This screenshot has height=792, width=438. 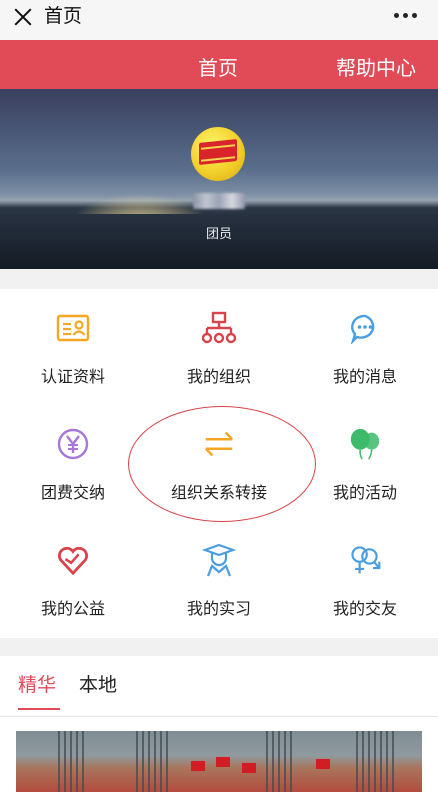 I want to click on grid-item-certification: 认证资料, so click(x=73, y=347).